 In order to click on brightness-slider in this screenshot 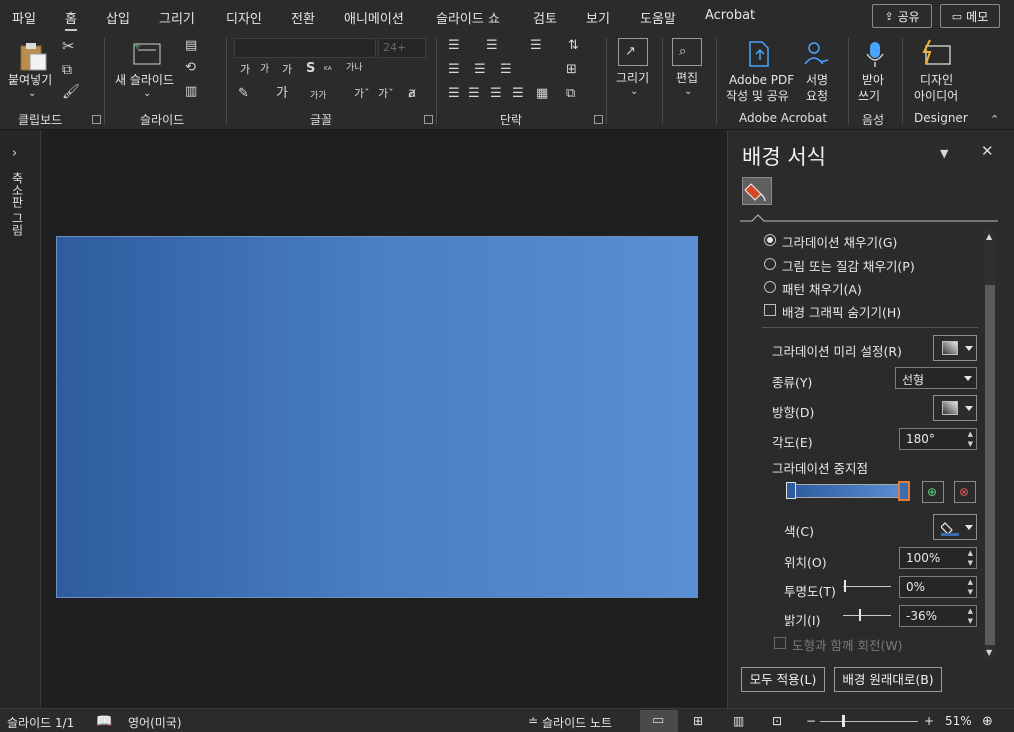, I will do `click(867, 615)`.